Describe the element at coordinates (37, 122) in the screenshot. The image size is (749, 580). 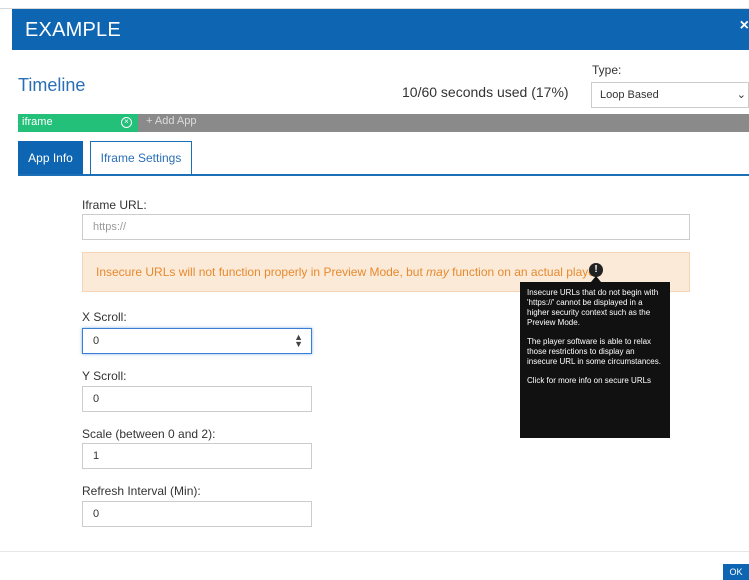
I see `app-chip-label: iframe` at that location.